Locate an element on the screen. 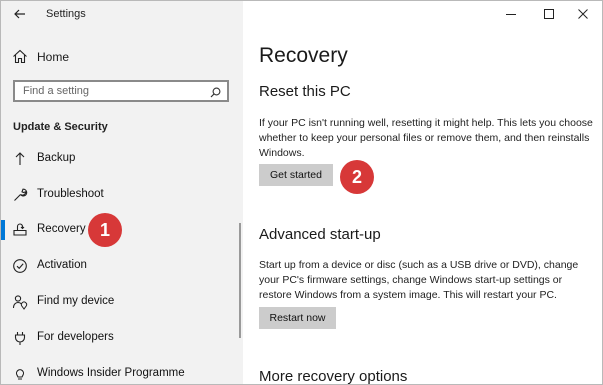  search-box is located at coordinates (121, 91).